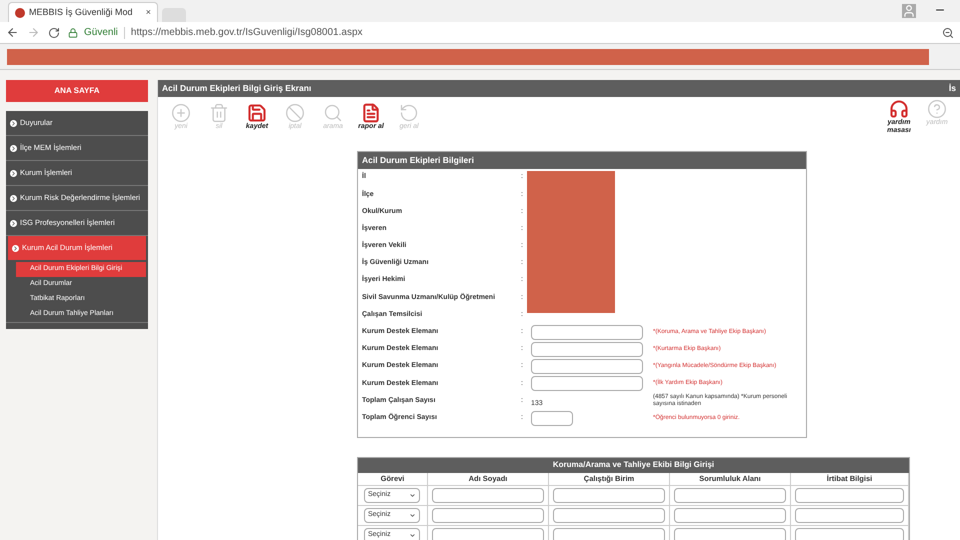 This screenshot has height=540, width=960. Describe the element at coordinates (33, 32) in the screenshot. I see `forward-icon` at that location.